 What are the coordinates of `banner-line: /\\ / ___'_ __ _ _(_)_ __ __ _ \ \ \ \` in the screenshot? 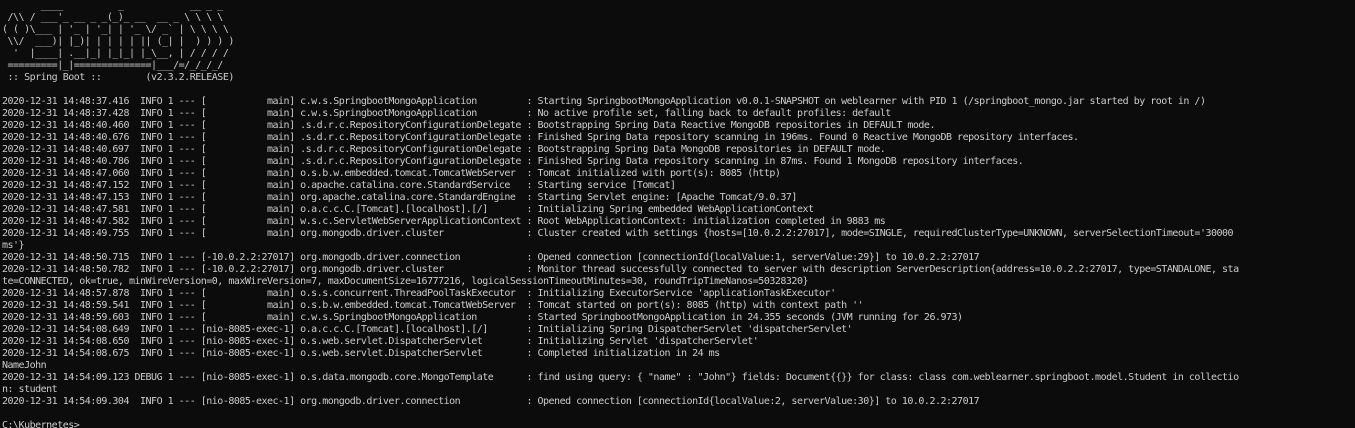 It's located at (113, 17).